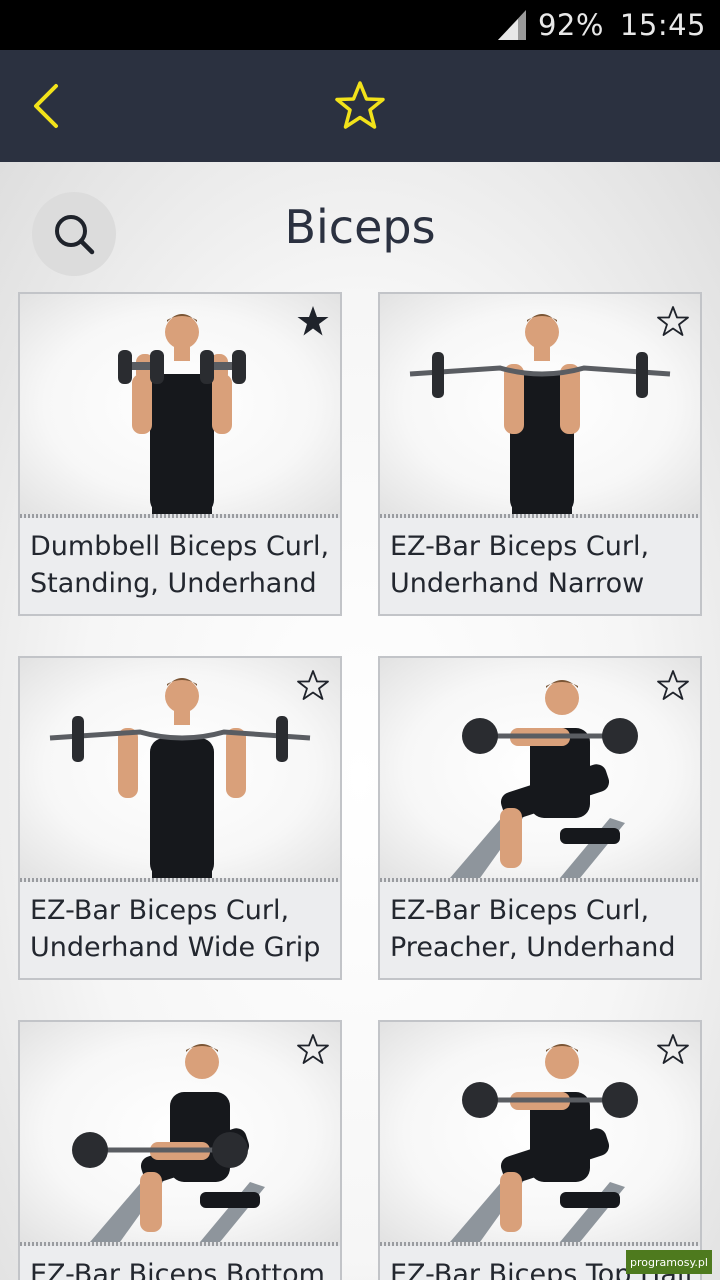  I want to click on status-bar: 92% 15:45, so click(360, 25).